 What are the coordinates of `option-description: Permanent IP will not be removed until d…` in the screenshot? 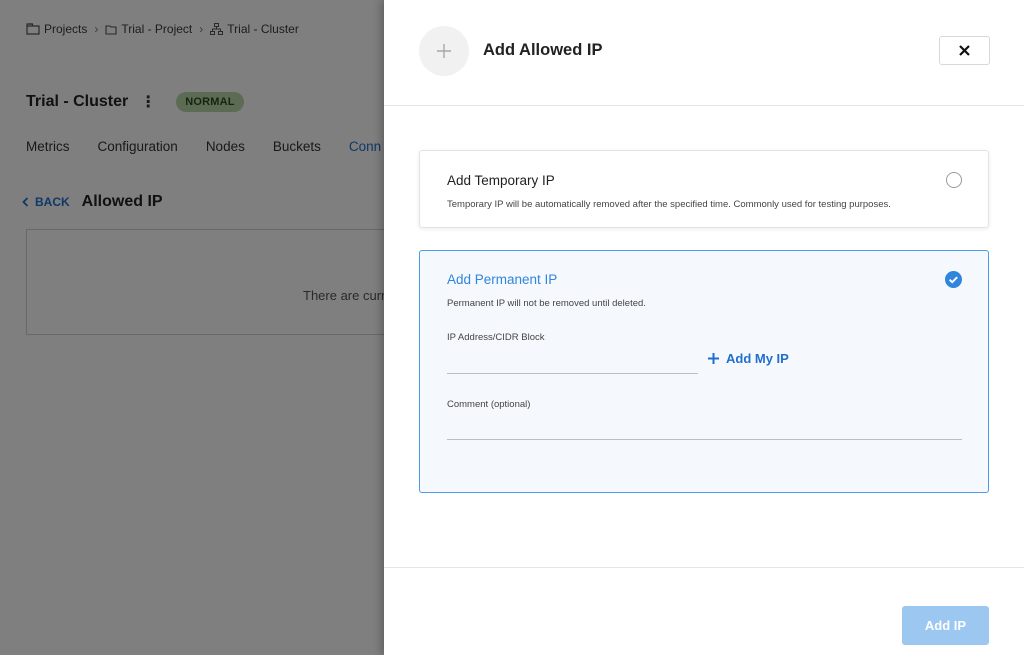 It's located at (546, 303).